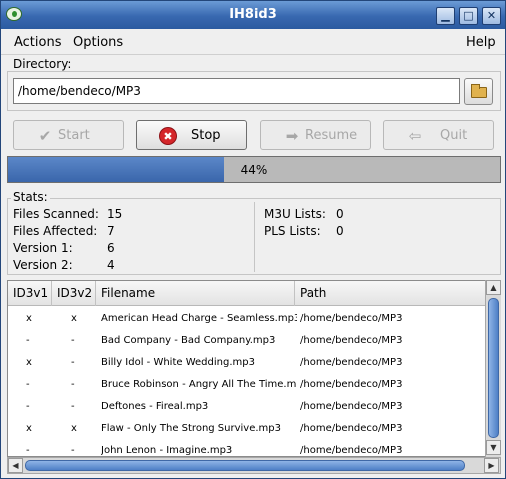 The height and width of the screenshot is (479, 506). I want to click on m3u-lists-value: 0, so click(340, 214).